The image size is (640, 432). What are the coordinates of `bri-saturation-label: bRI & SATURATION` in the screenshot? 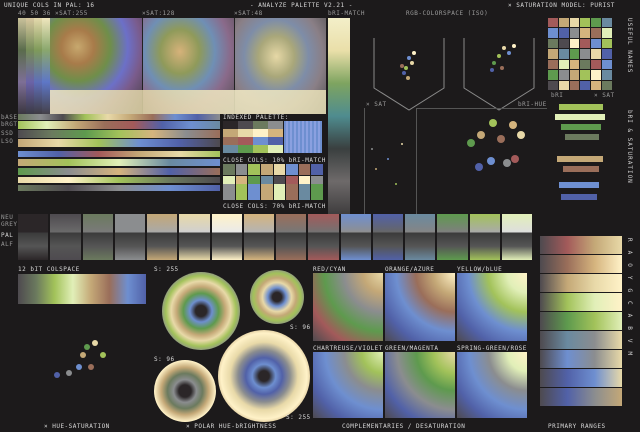 It's located at (629, 147).